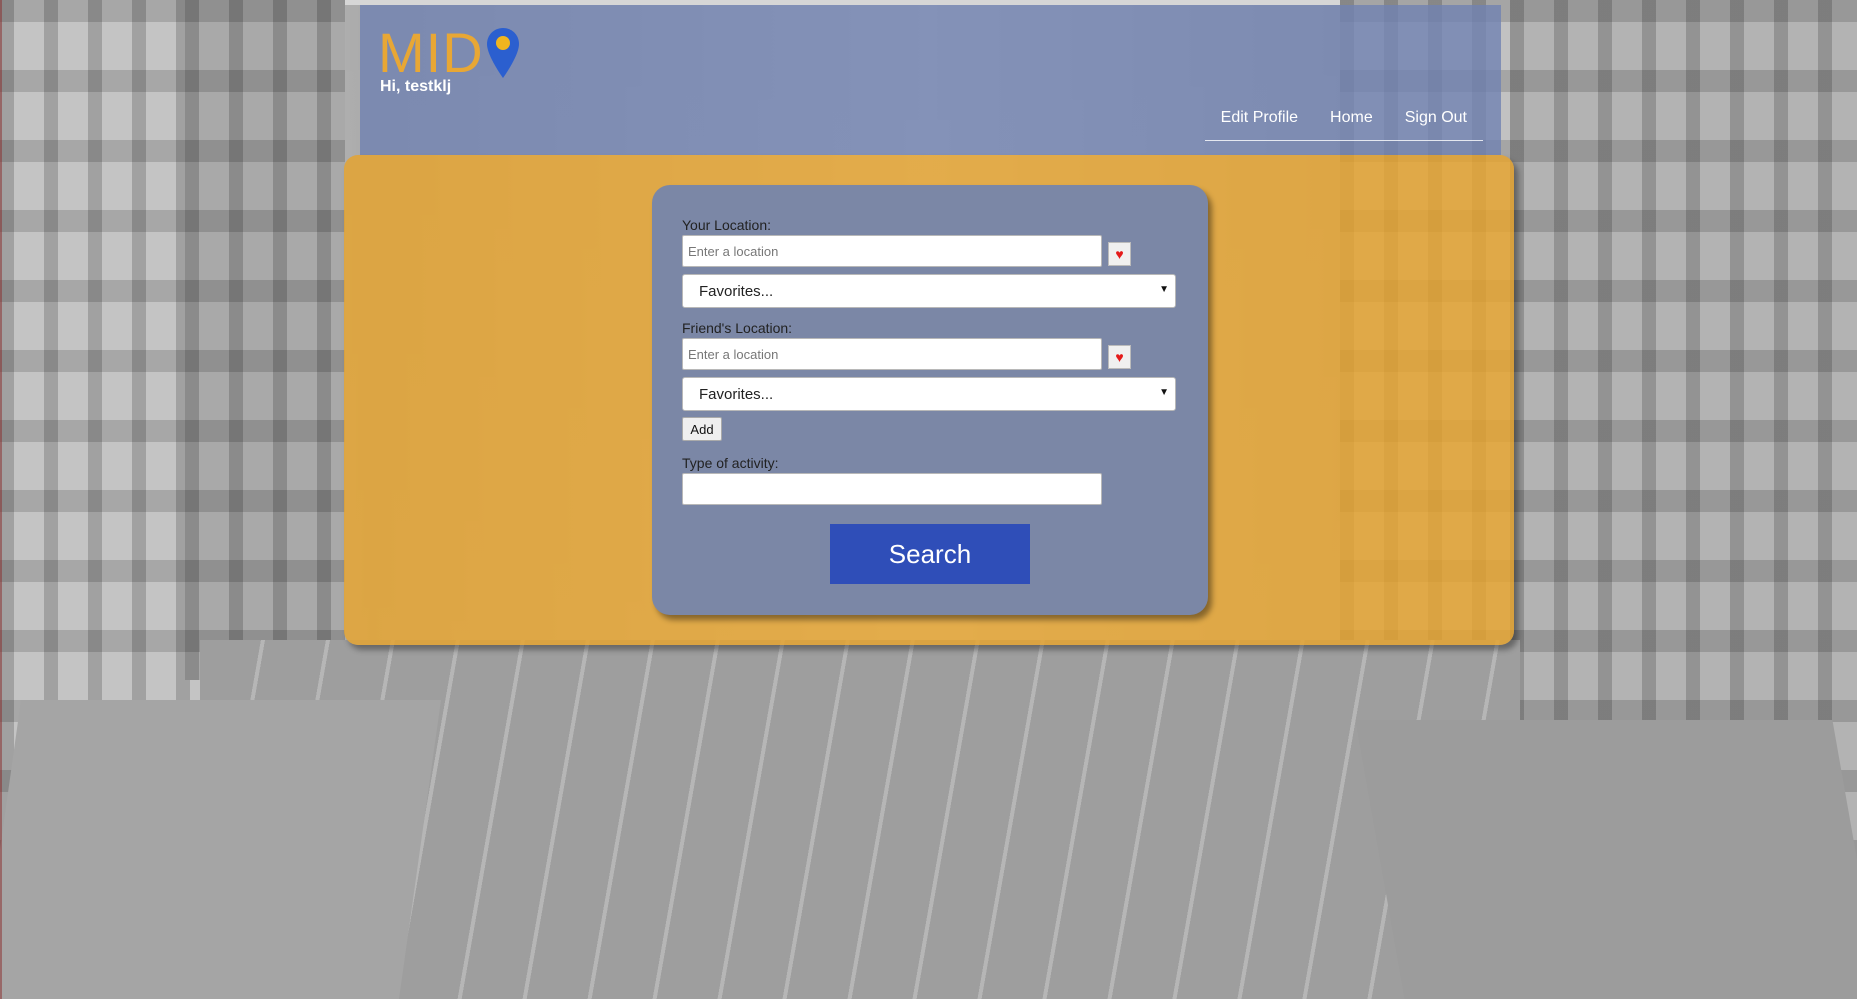 The height and width of the screenshot is (999, 1857). Describe the element at coordinates (930, 554) in the screenshot. I see `search-button: Search` at that location.